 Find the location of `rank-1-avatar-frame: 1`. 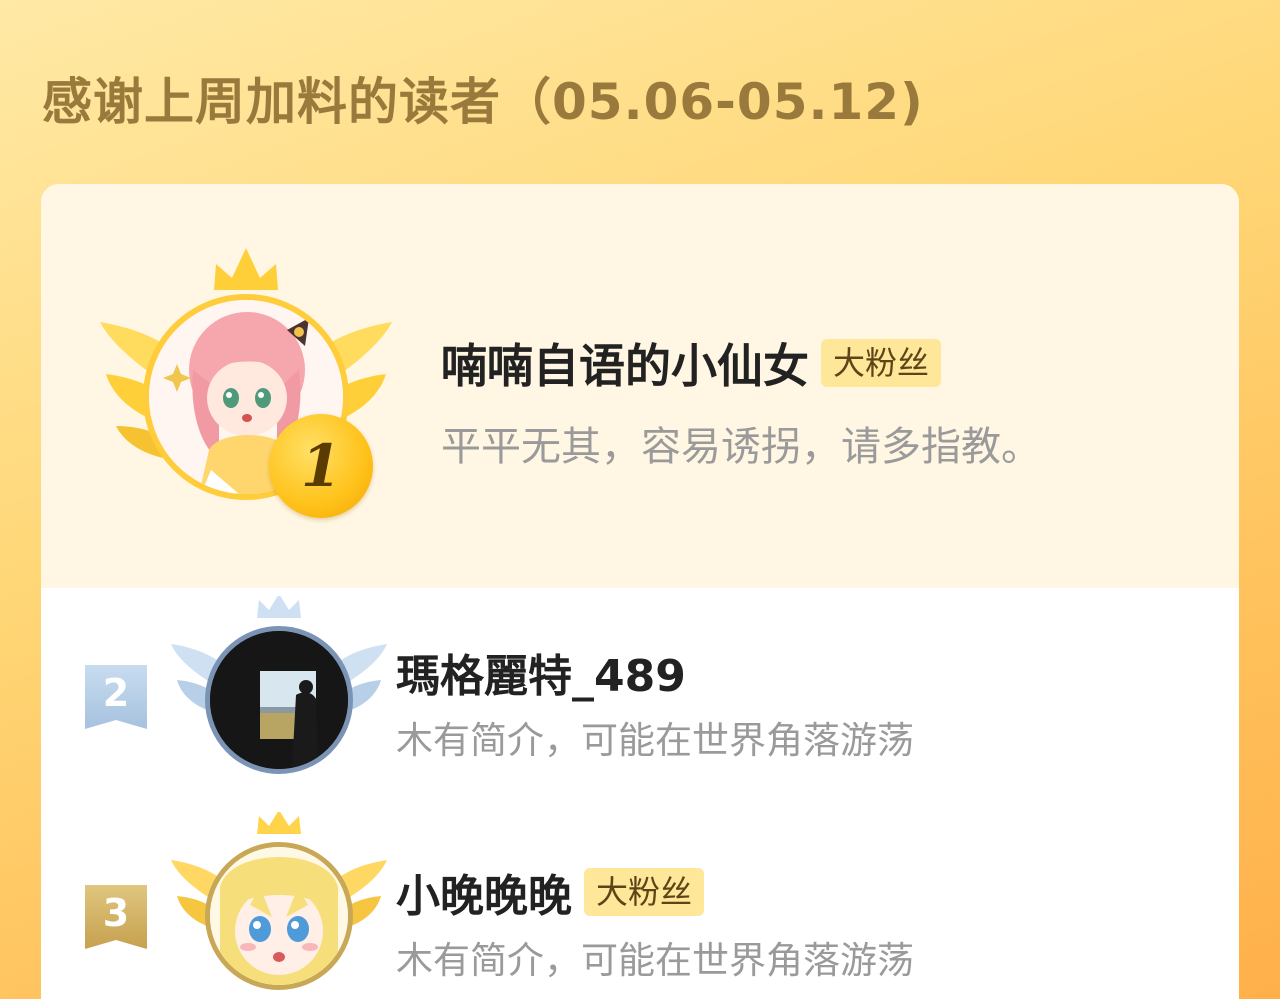

rank-1-avatar-frame: 1 is located at coordinates (246, 384).